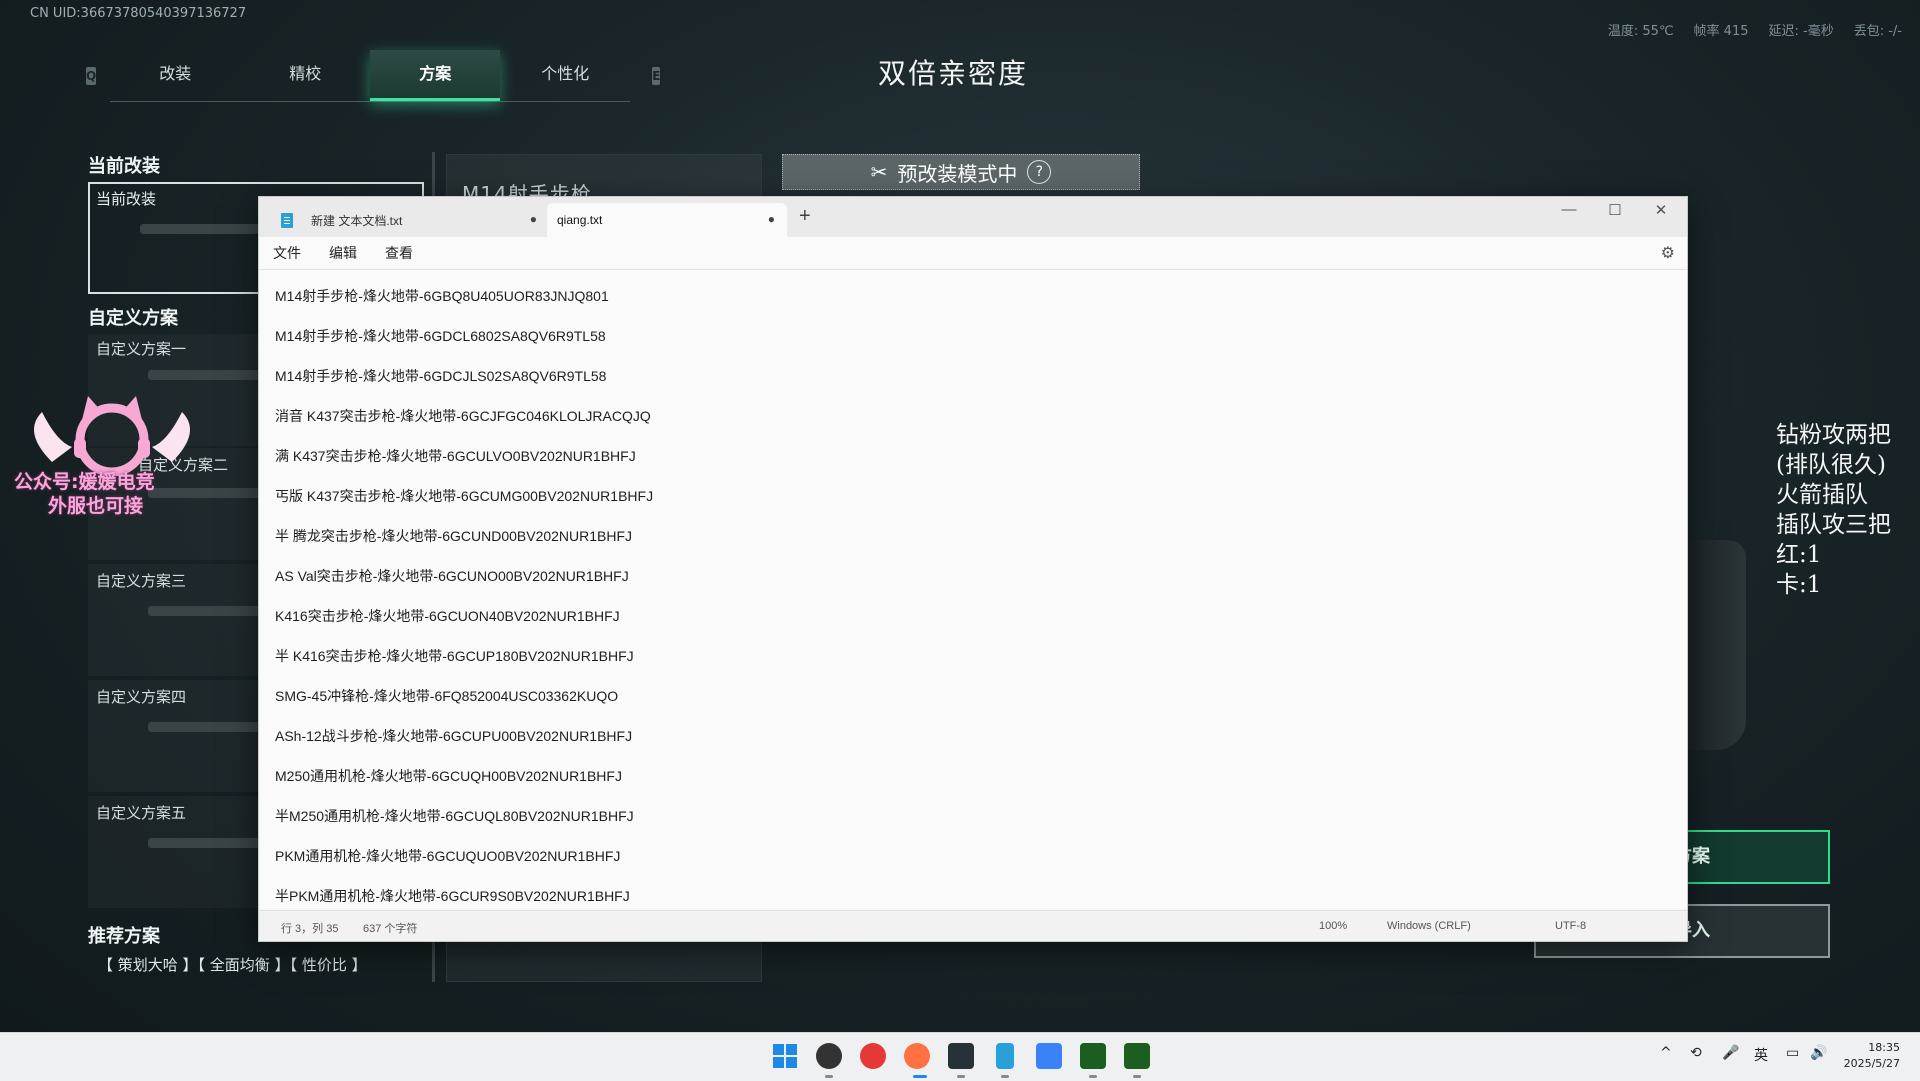 This screenshot has width=1920, height=1081. Describe the element at coordinates (175, 74) in the screenshot. I see `tab-modify: 改装` at that location.